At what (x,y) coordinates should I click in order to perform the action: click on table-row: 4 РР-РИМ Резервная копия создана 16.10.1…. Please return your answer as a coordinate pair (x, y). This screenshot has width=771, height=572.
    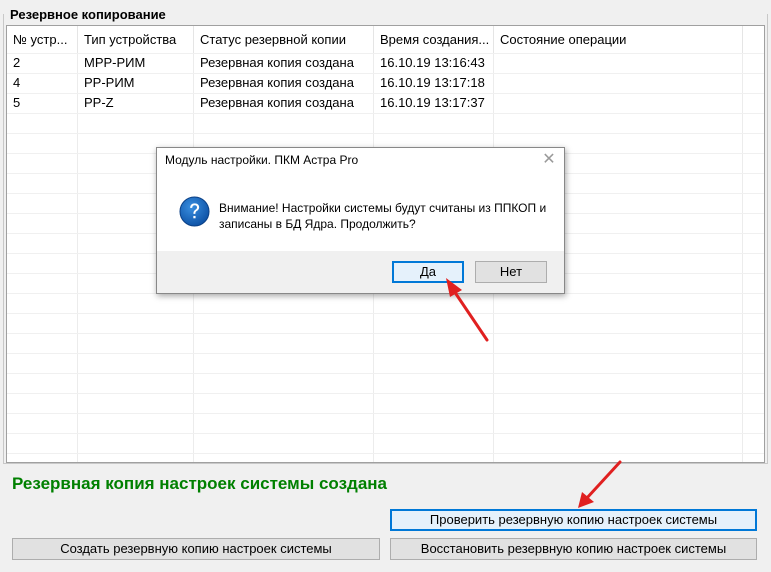
    Looking at the image, I should click on (385, 83).